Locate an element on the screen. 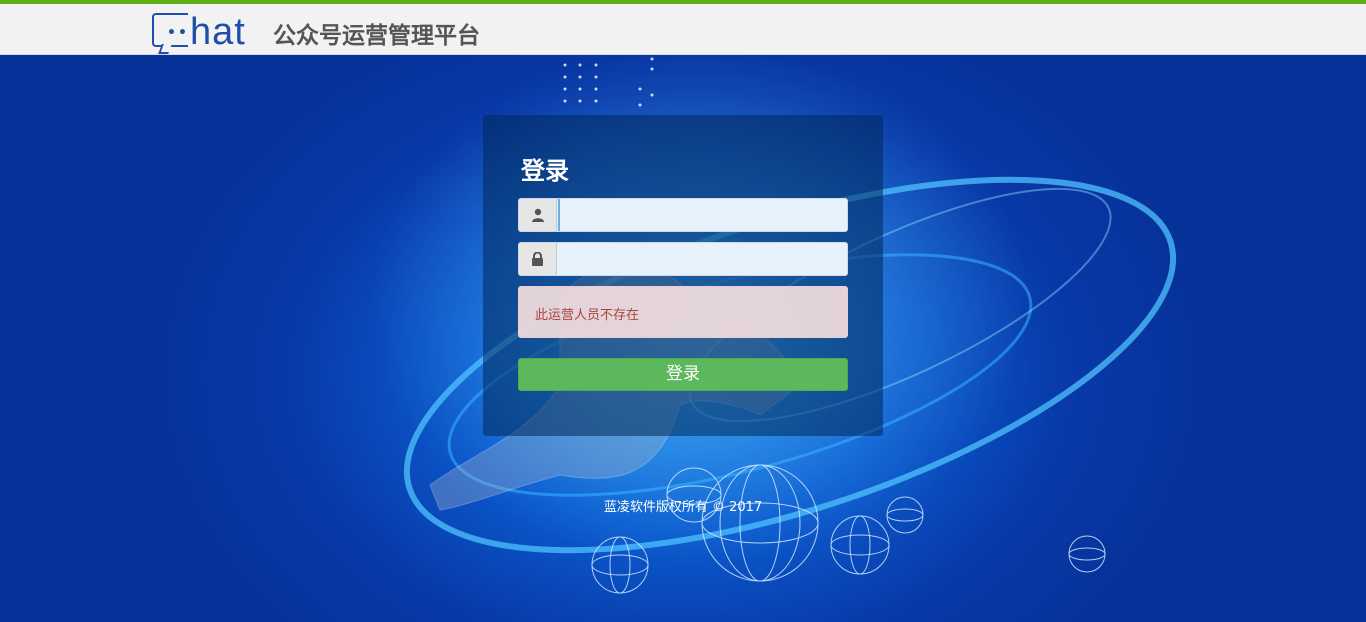  login-button: 登录 is located at coordinates (683, 374).